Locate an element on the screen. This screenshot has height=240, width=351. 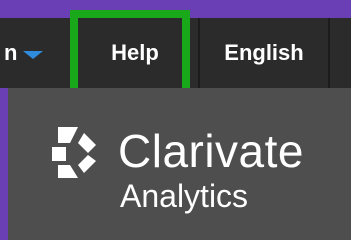
language-selector: English is located at coordinates (264, 53).